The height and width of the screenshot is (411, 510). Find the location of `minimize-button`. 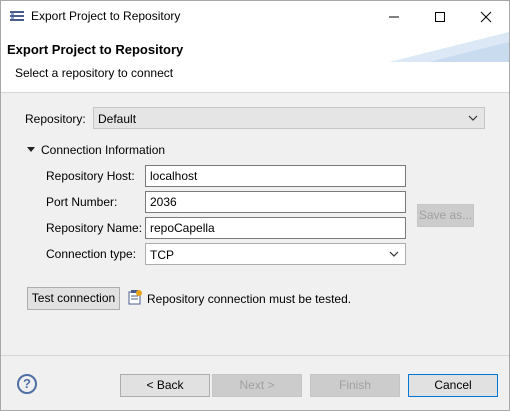

minimize-button is located at coordinates (394, 16).